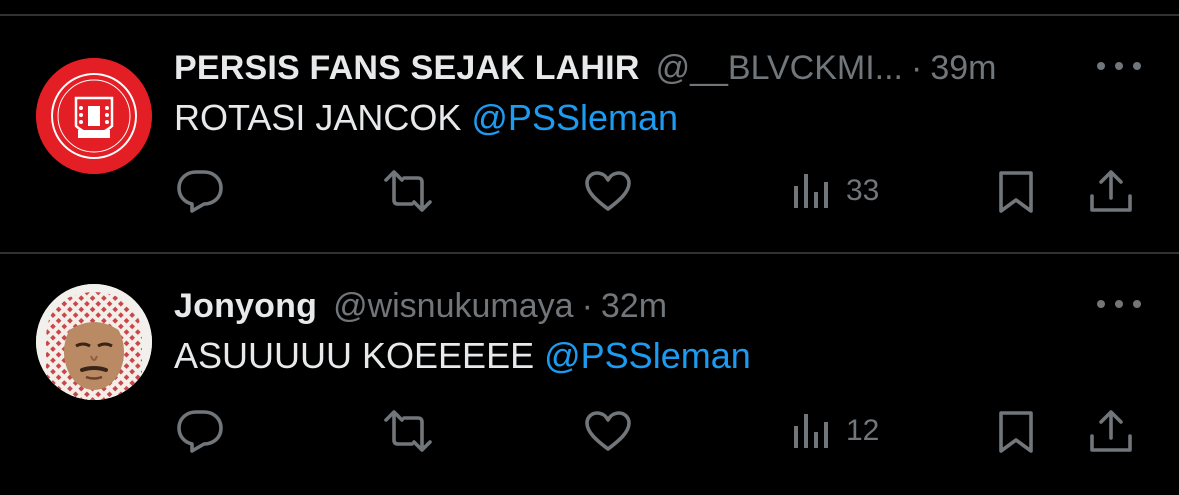 Image resolution: width=1179 pixels, height=495 pixels. Describe the element at coordinates (318, 117) in the screenshot. I see `tweet-text-content: ROTASI JANCOK` at that location.